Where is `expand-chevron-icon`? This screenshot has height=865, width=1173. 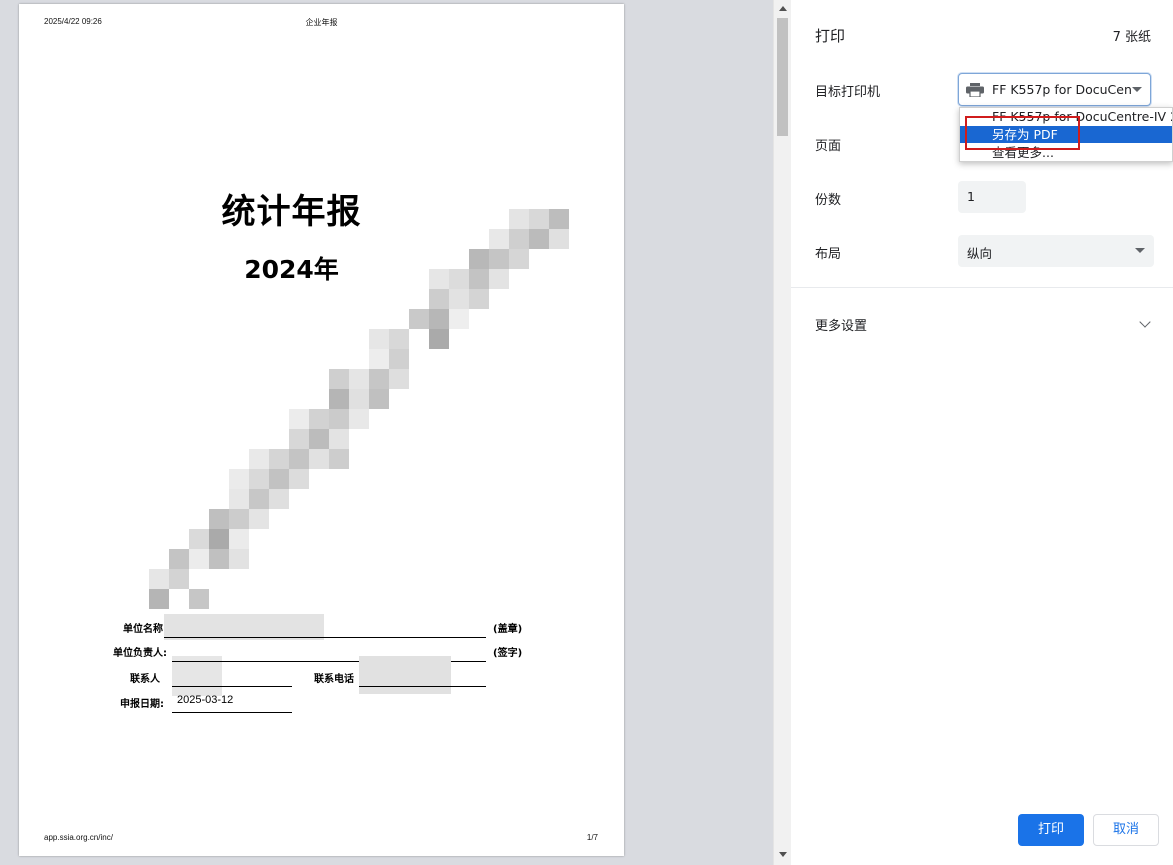
expand-chevron-icon is located at coordinates (1145, 322).